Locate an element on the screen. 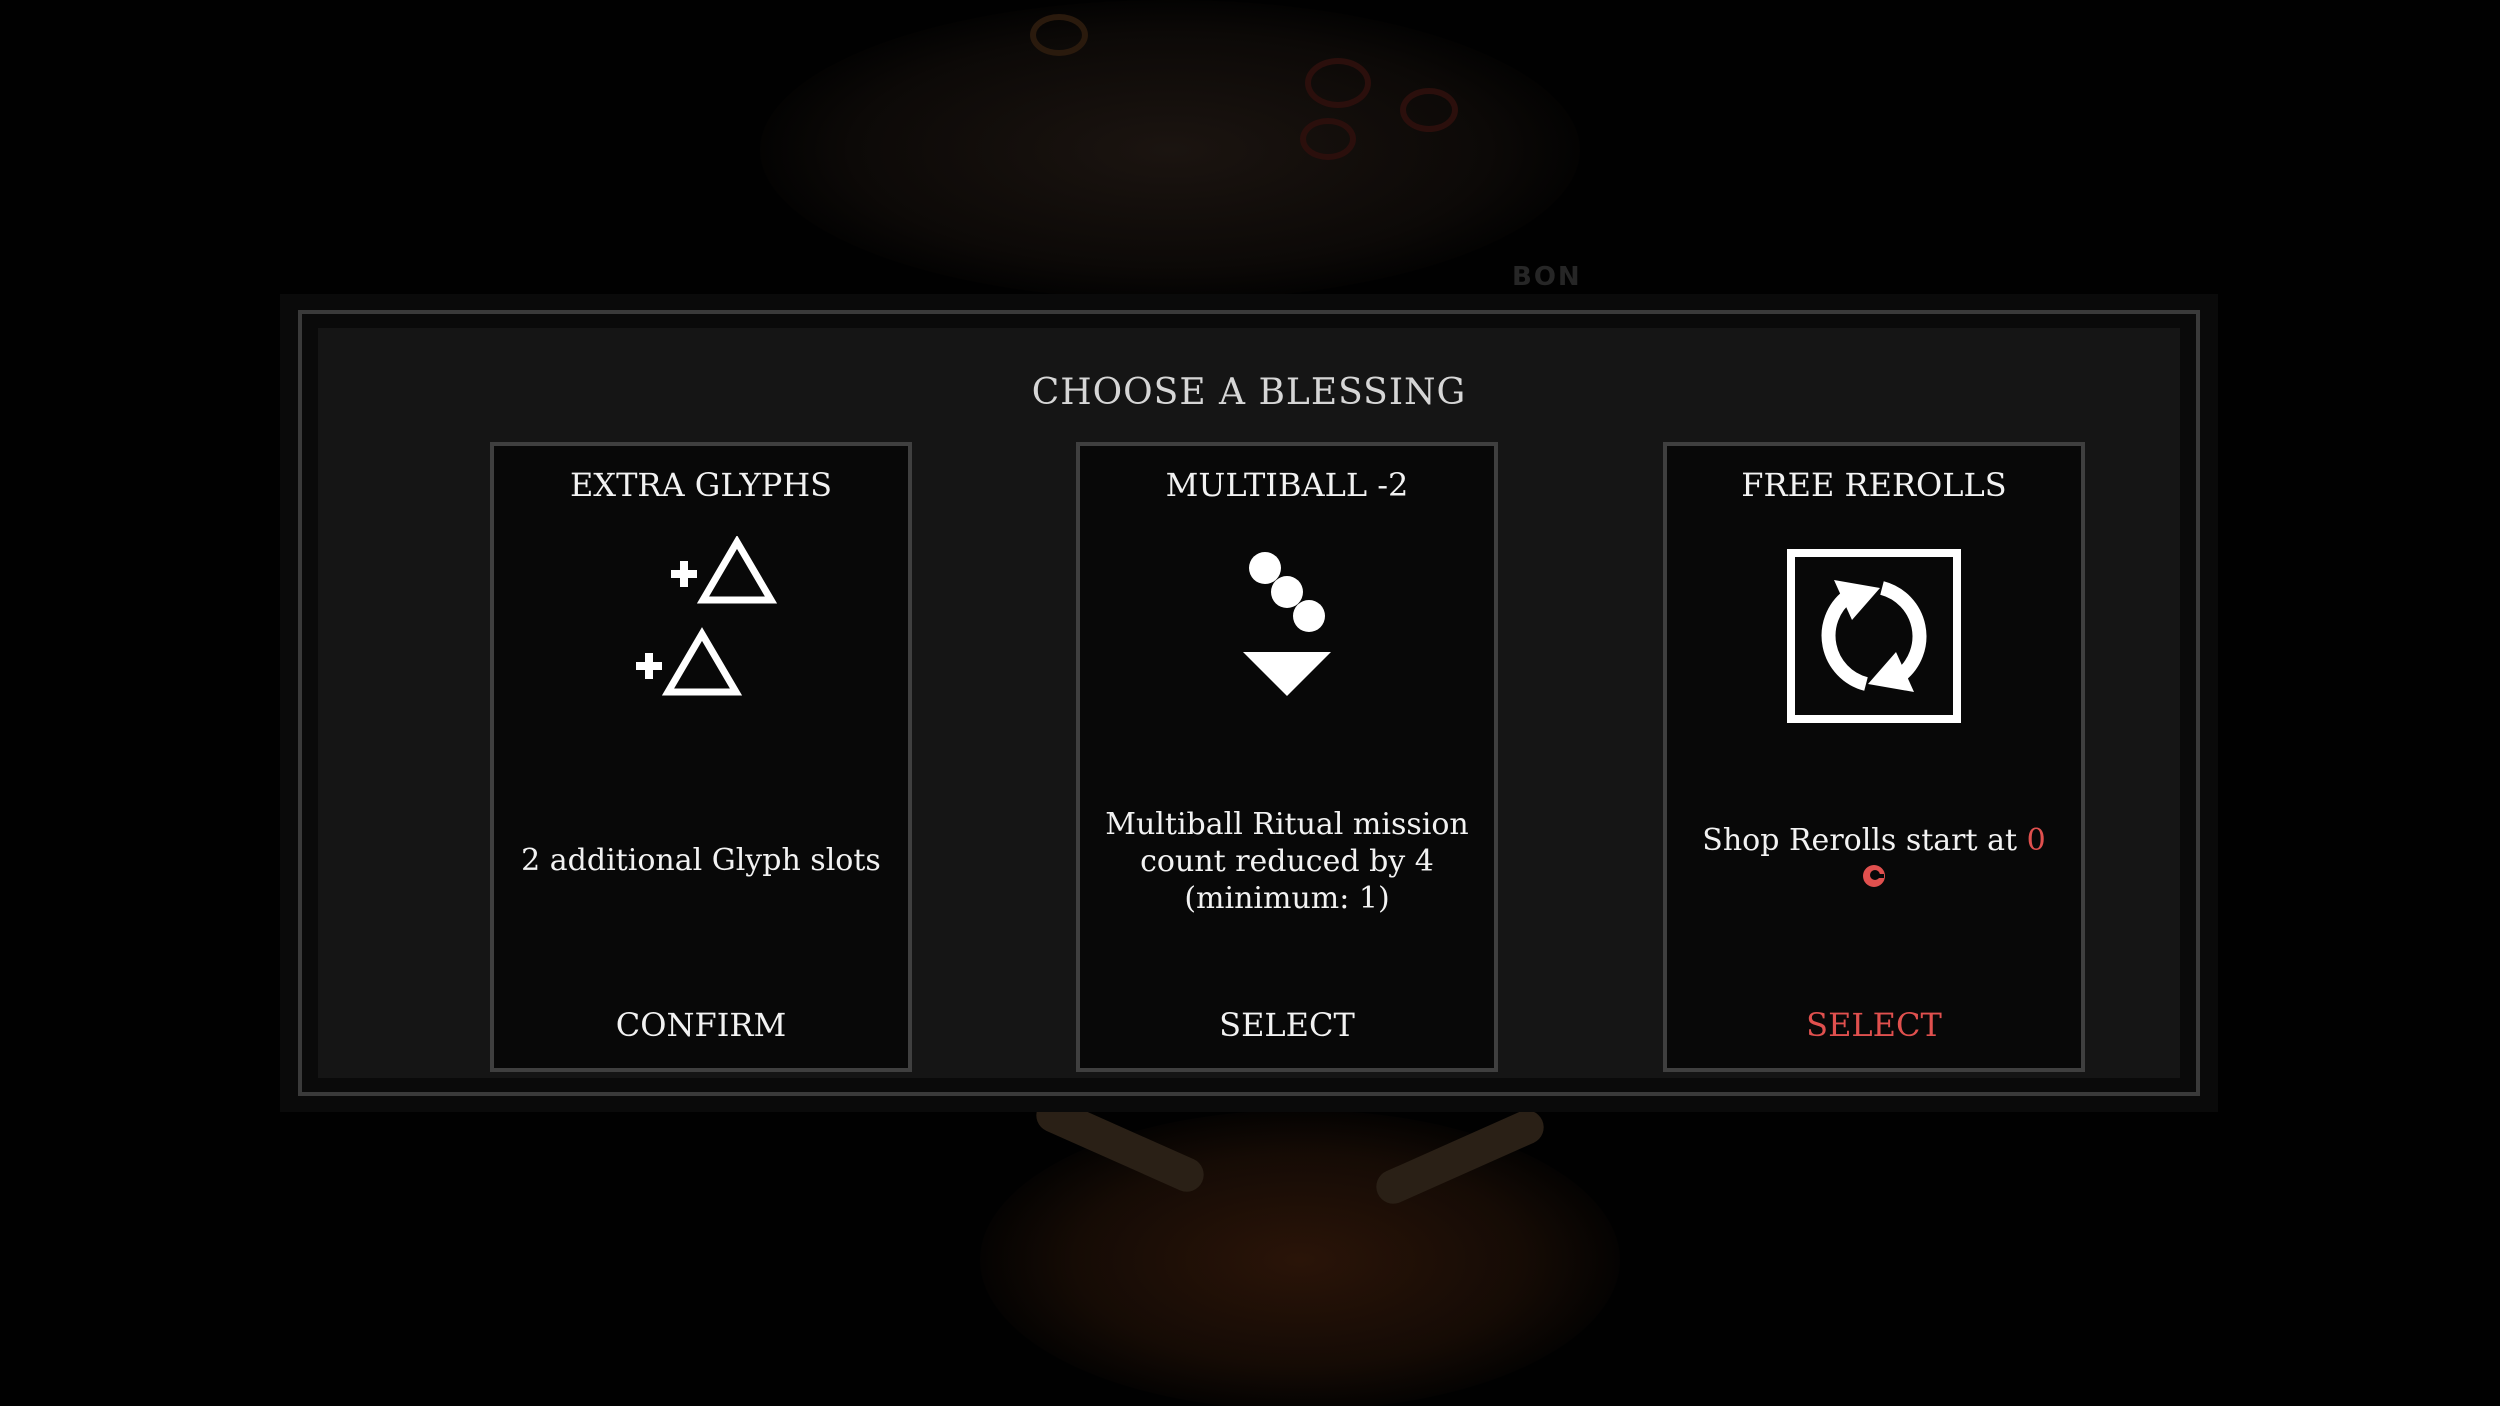  dialog-title: CHOOSE A BLESSING is located at coordinates (1249, 392).